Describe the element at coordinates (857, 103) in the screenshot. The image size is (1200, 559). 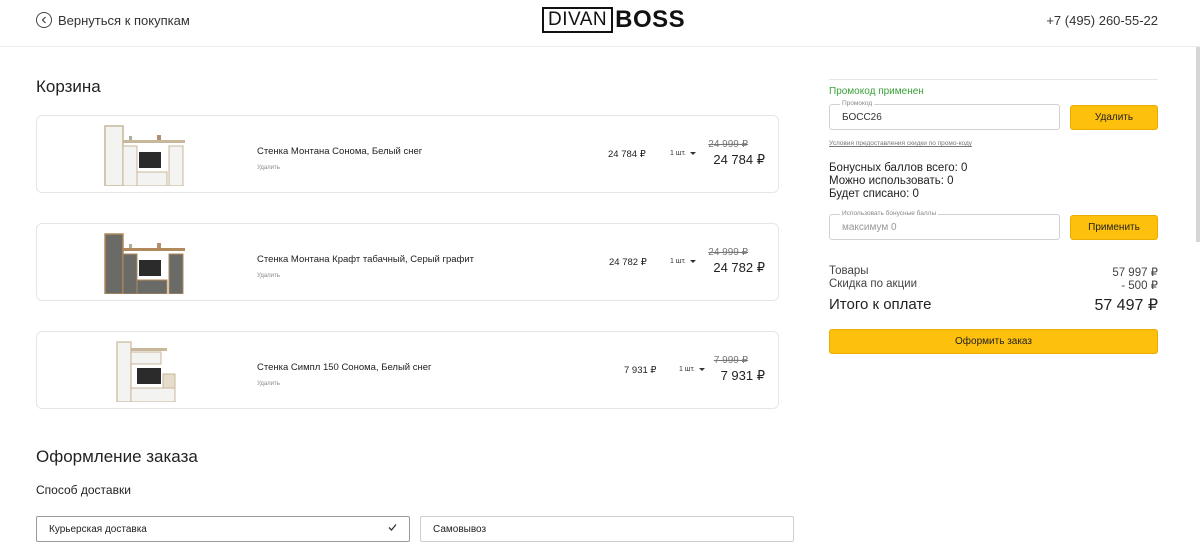
I see `promo-code-label: Промокод` at that location.